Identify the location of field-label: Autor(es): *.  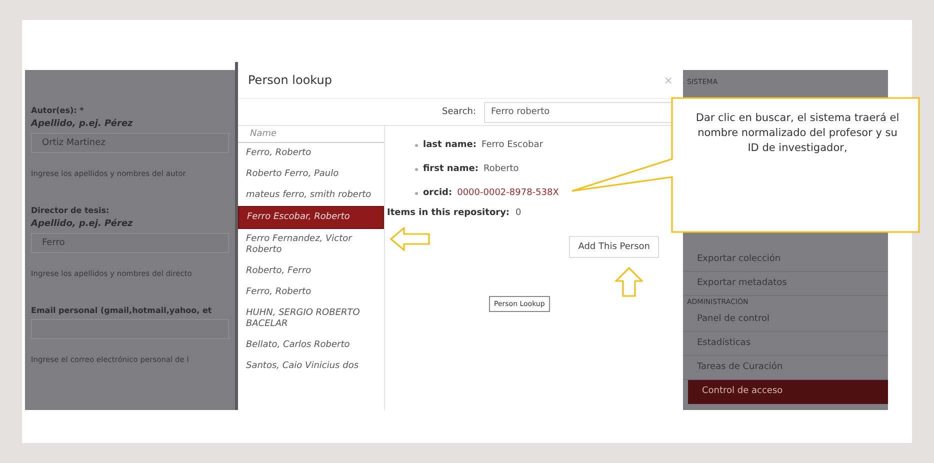
(58, 110).